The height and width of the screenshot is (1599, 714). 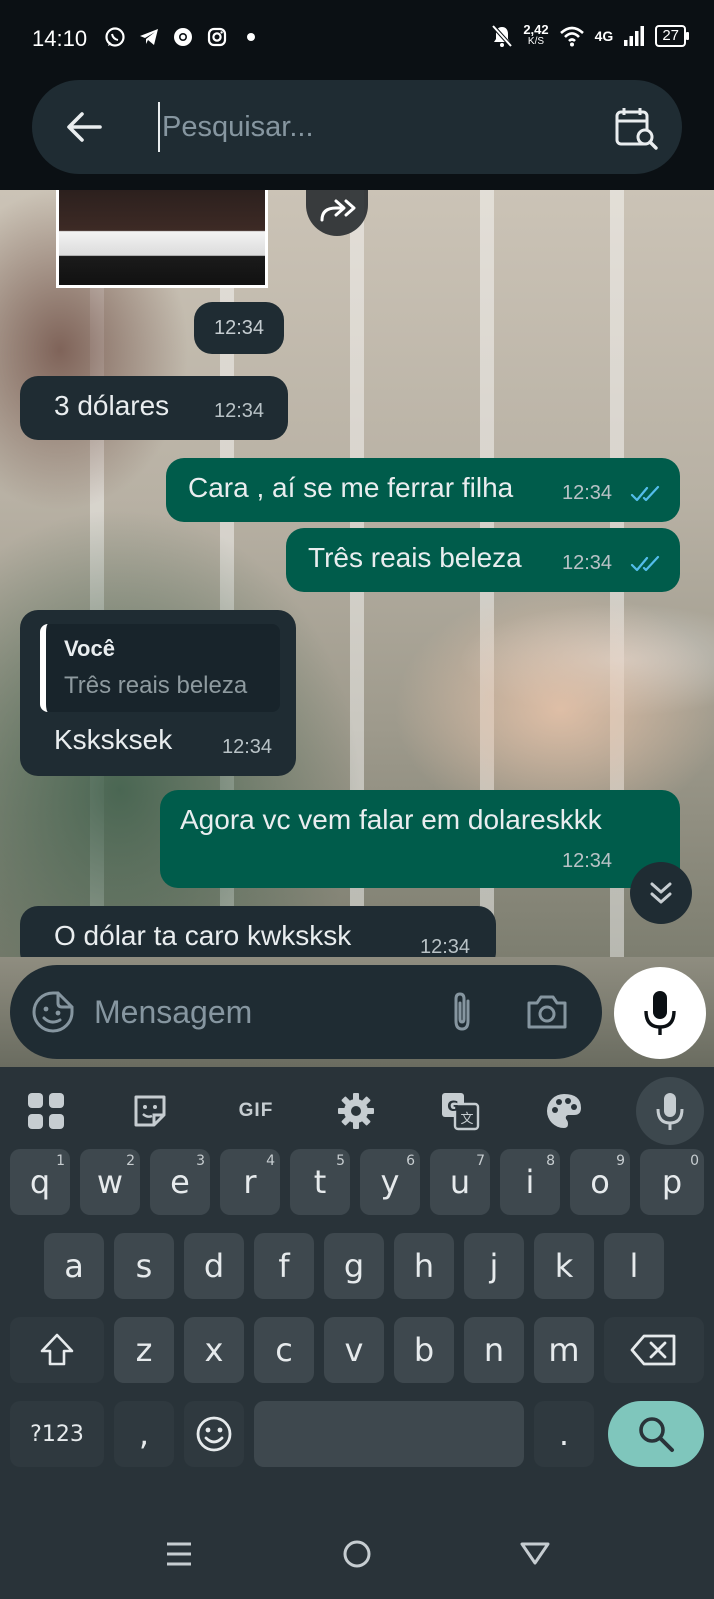 What do you see at coordinates (660, 1013) in the screenshot?
I see `voice-message-button` at bounding box center [660, 1013].